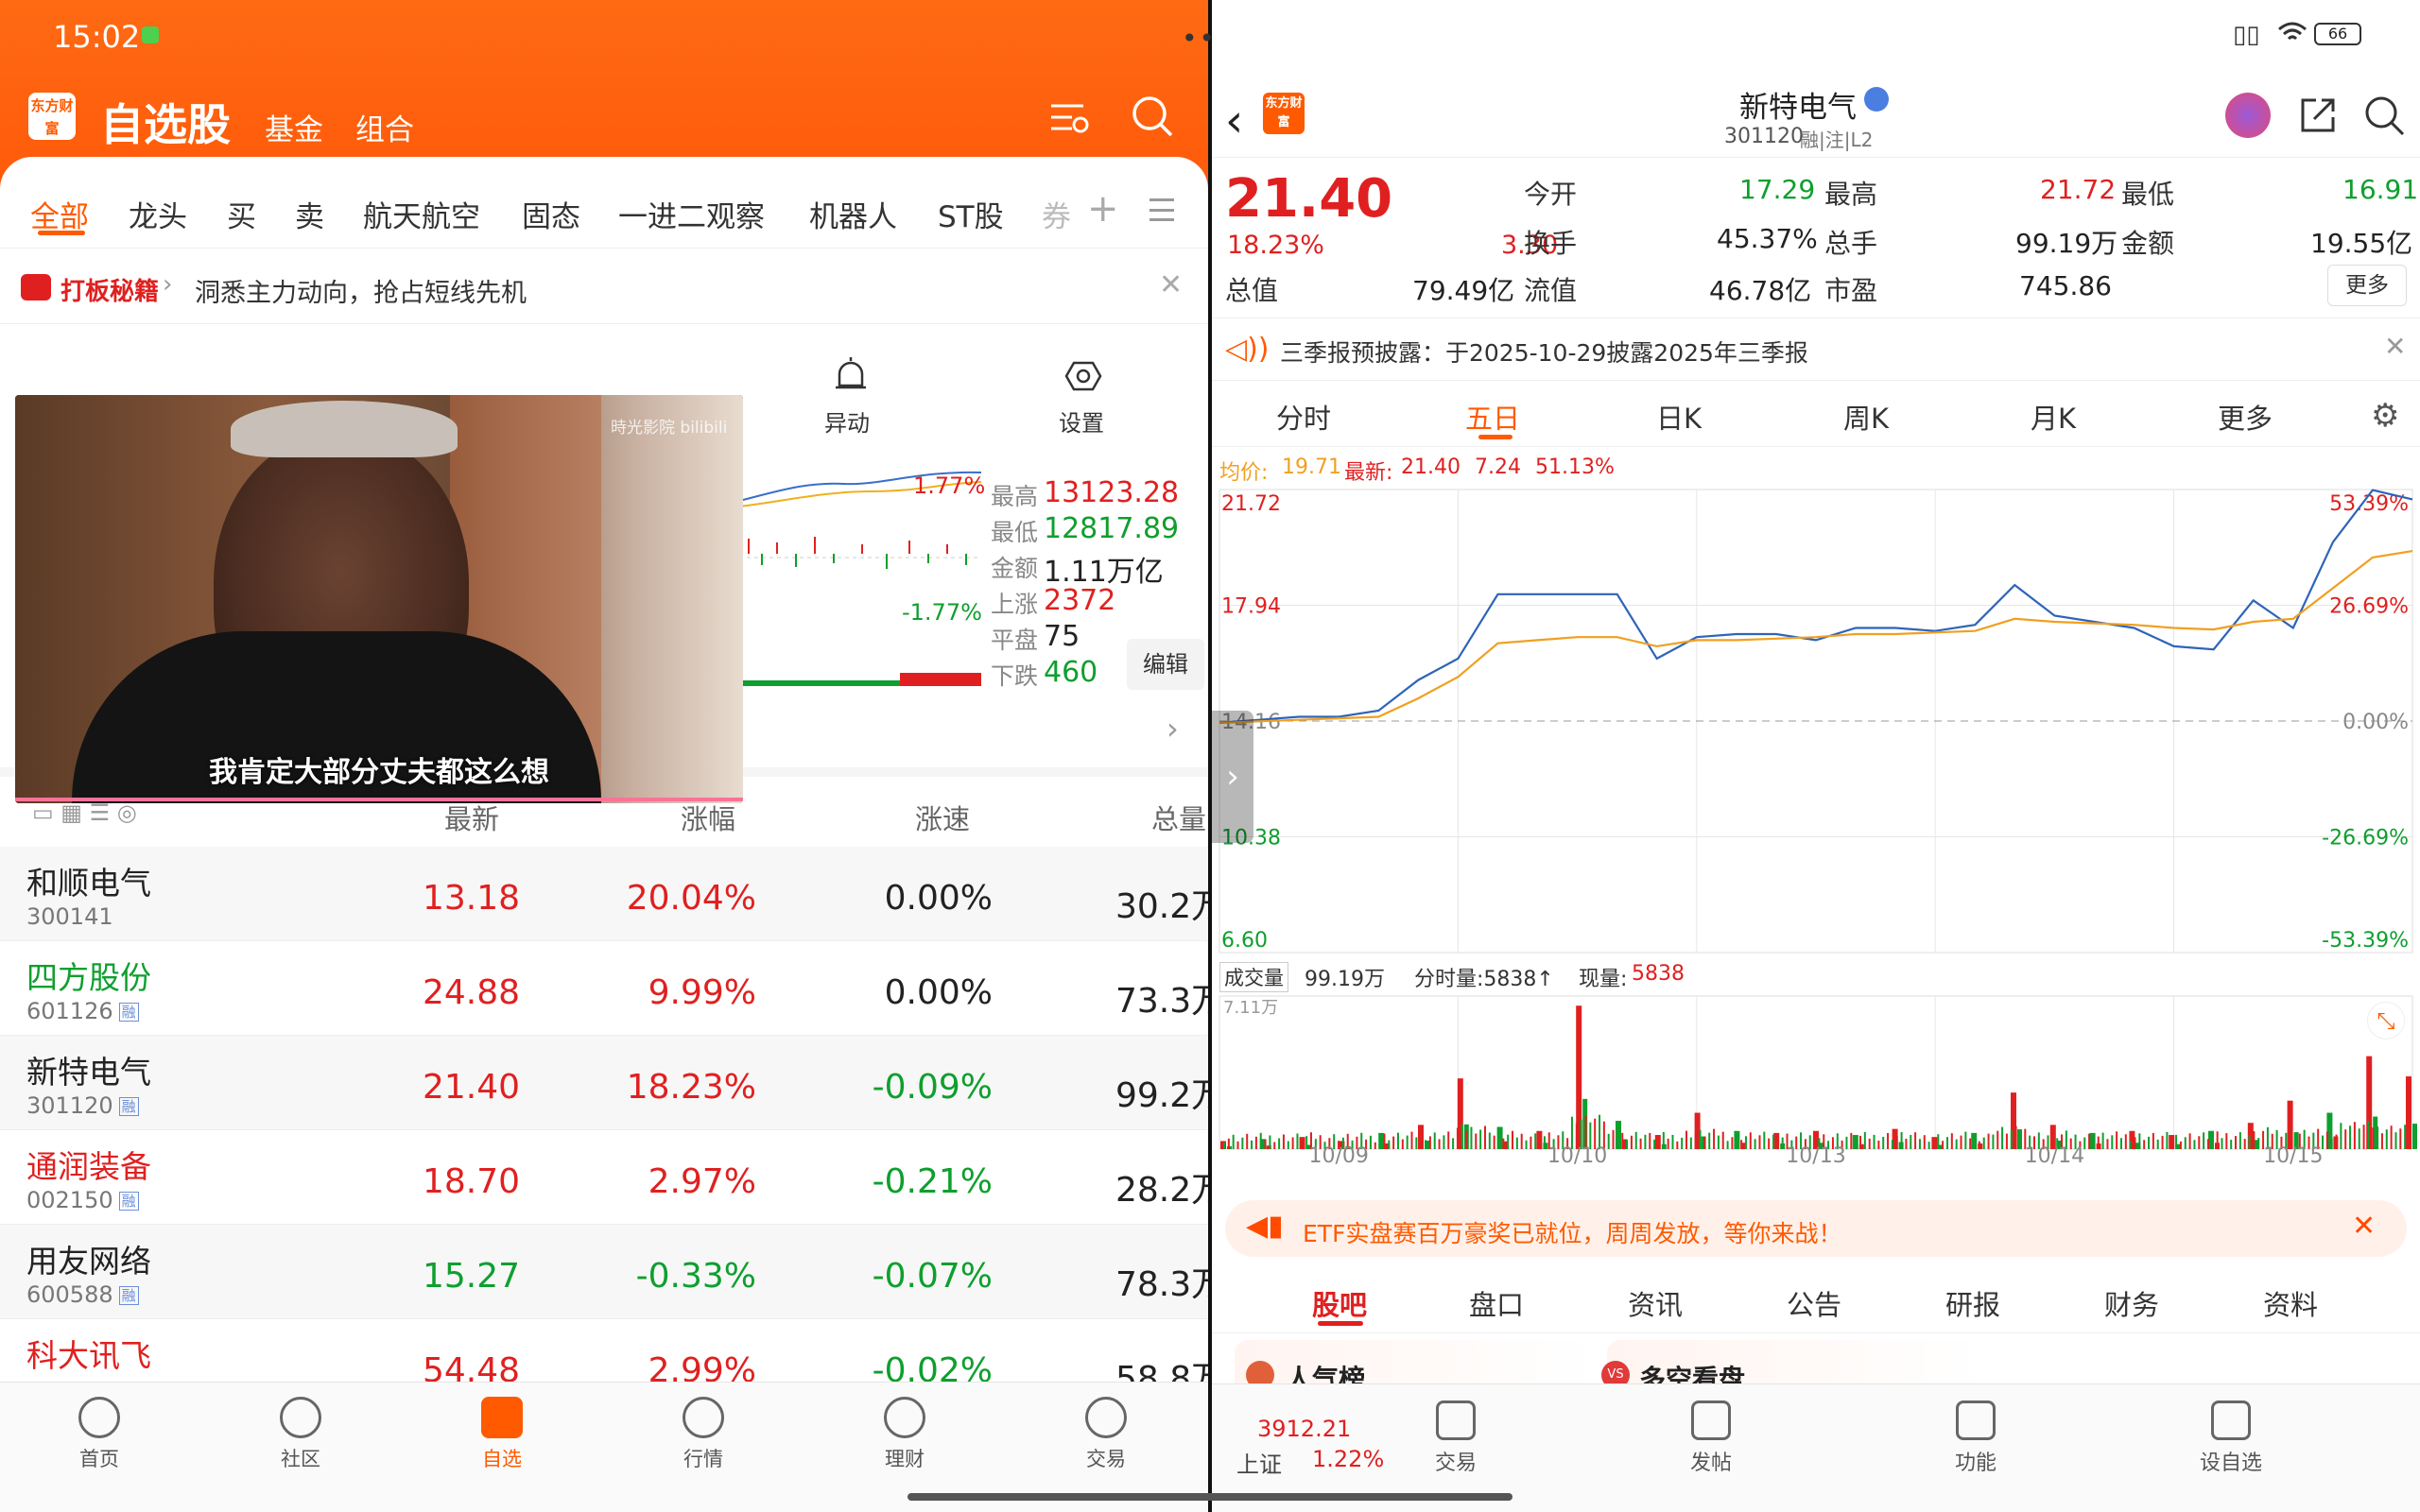 The image size is (2420, 1512). What do you see at coordinates (300, 1434) in the screenshot?
I see `nav-item: 社区` at bounding box center [300, 1434].